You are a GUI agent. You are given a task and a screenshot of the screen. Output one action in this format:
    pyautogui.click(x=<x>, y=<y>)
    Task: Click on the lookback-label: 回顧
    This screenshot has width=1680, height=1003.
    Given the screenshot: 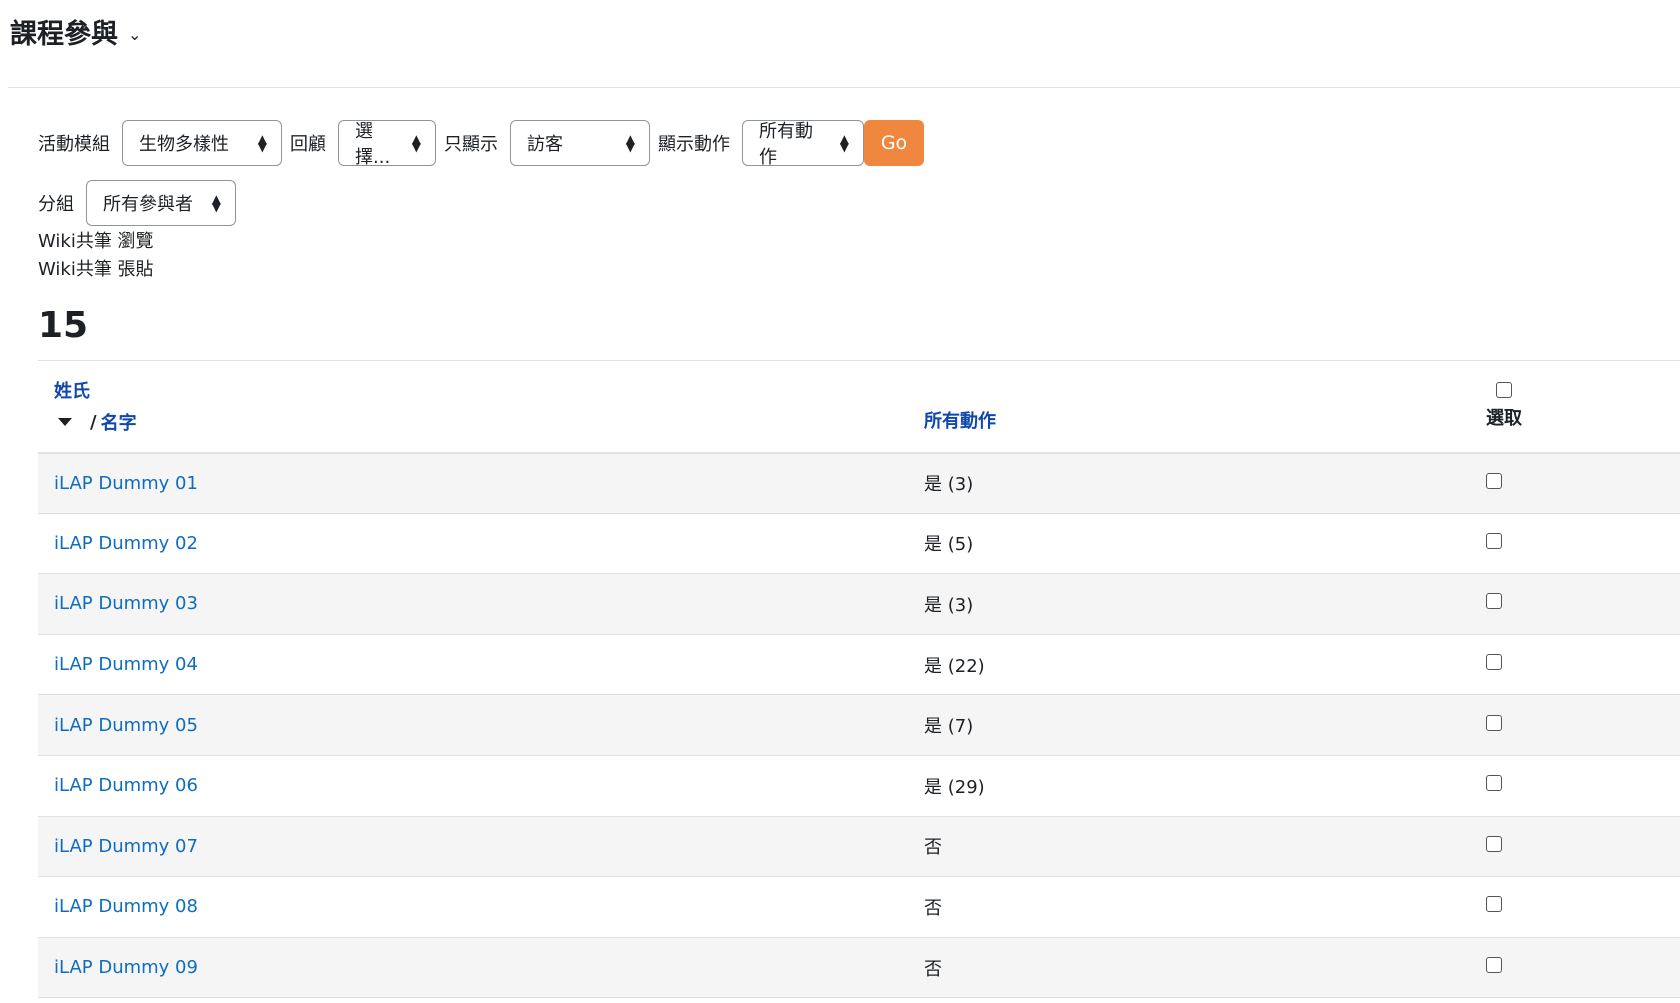 What is the action you would take?
    pyautogui.click(x=308, y=144)
    